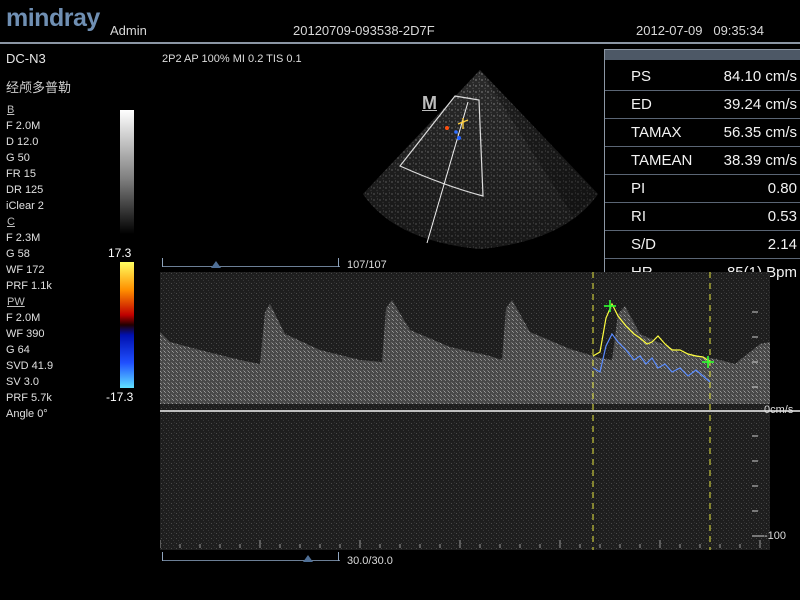 Image resolution: width=800 pixels, height=600 pixels. Describe the element at coordinates (127, 172) in the screenshot. I see `grayscale-bar` at that location.